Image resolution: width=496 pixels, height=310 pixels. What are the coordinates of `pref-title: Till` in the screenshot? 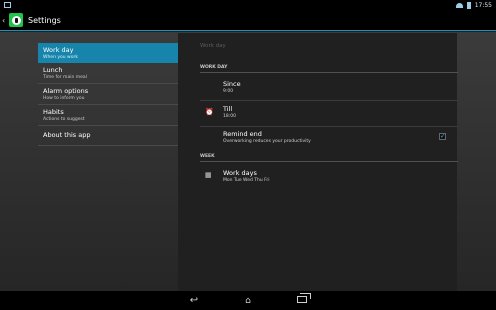 It's located at (228, 109).